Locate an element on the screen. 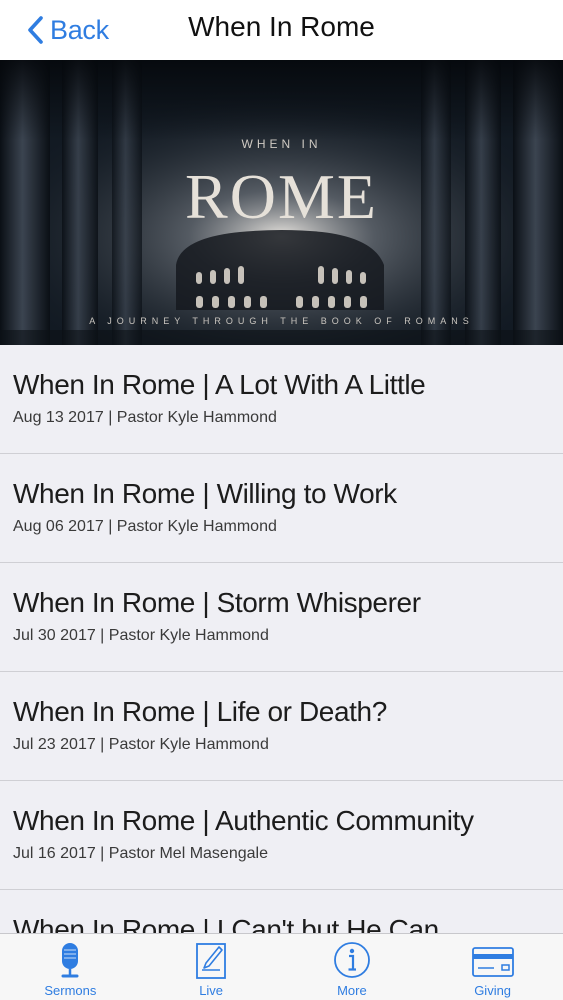 This screenshot has width=563, height=1000. sermon-meta: Aug 06 2017 | Pastor Kyle Hammond is located at coordinates (145, 526).